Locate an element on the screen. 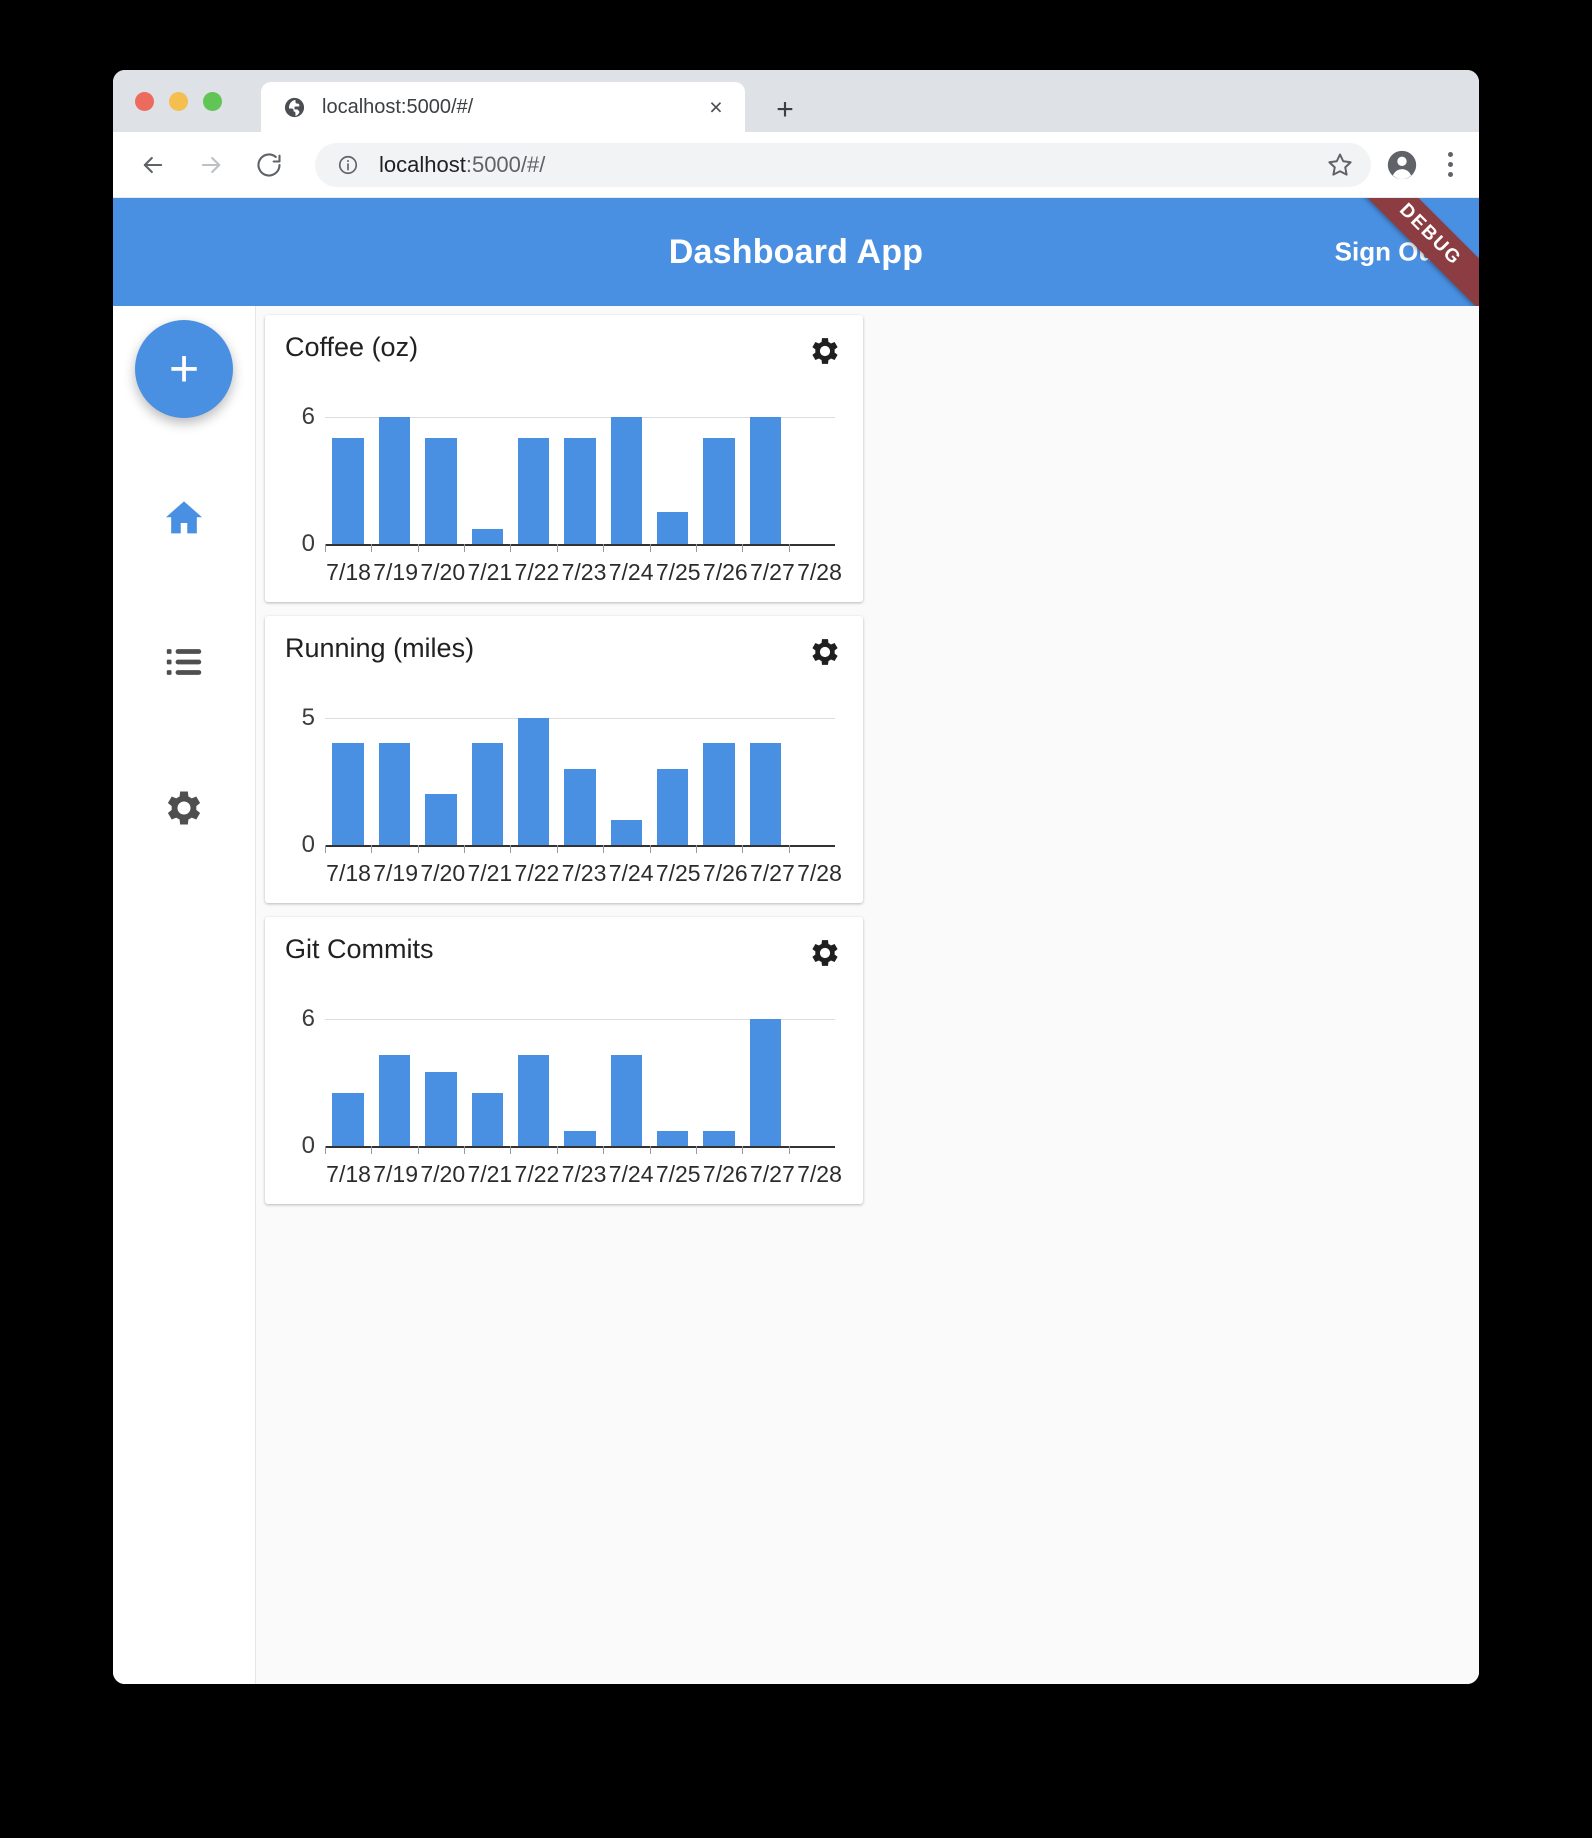 The width and height of the screenshot is (1592, 1838). bar-series is located at coordinates (580, 484).